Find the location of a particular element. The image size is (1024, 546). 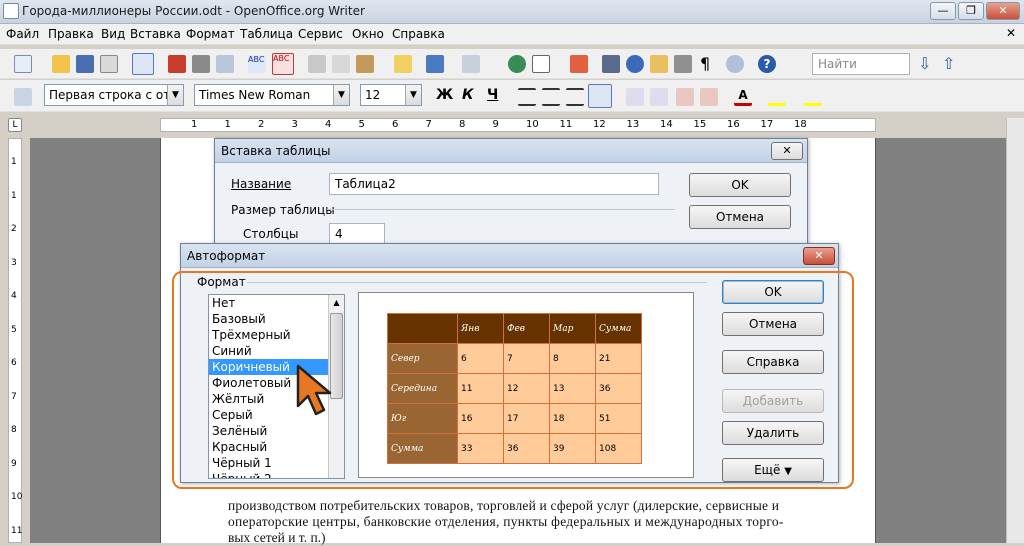

scroll-up-icon: ▲ is located at coordinates (336, 303).